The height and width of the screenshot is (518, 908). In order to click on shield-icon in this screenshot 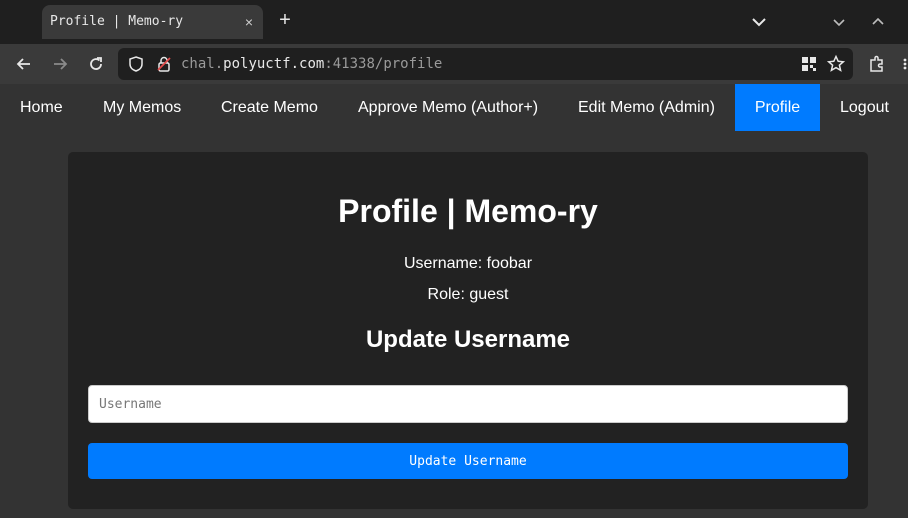, I will do `click(136, 64)`.